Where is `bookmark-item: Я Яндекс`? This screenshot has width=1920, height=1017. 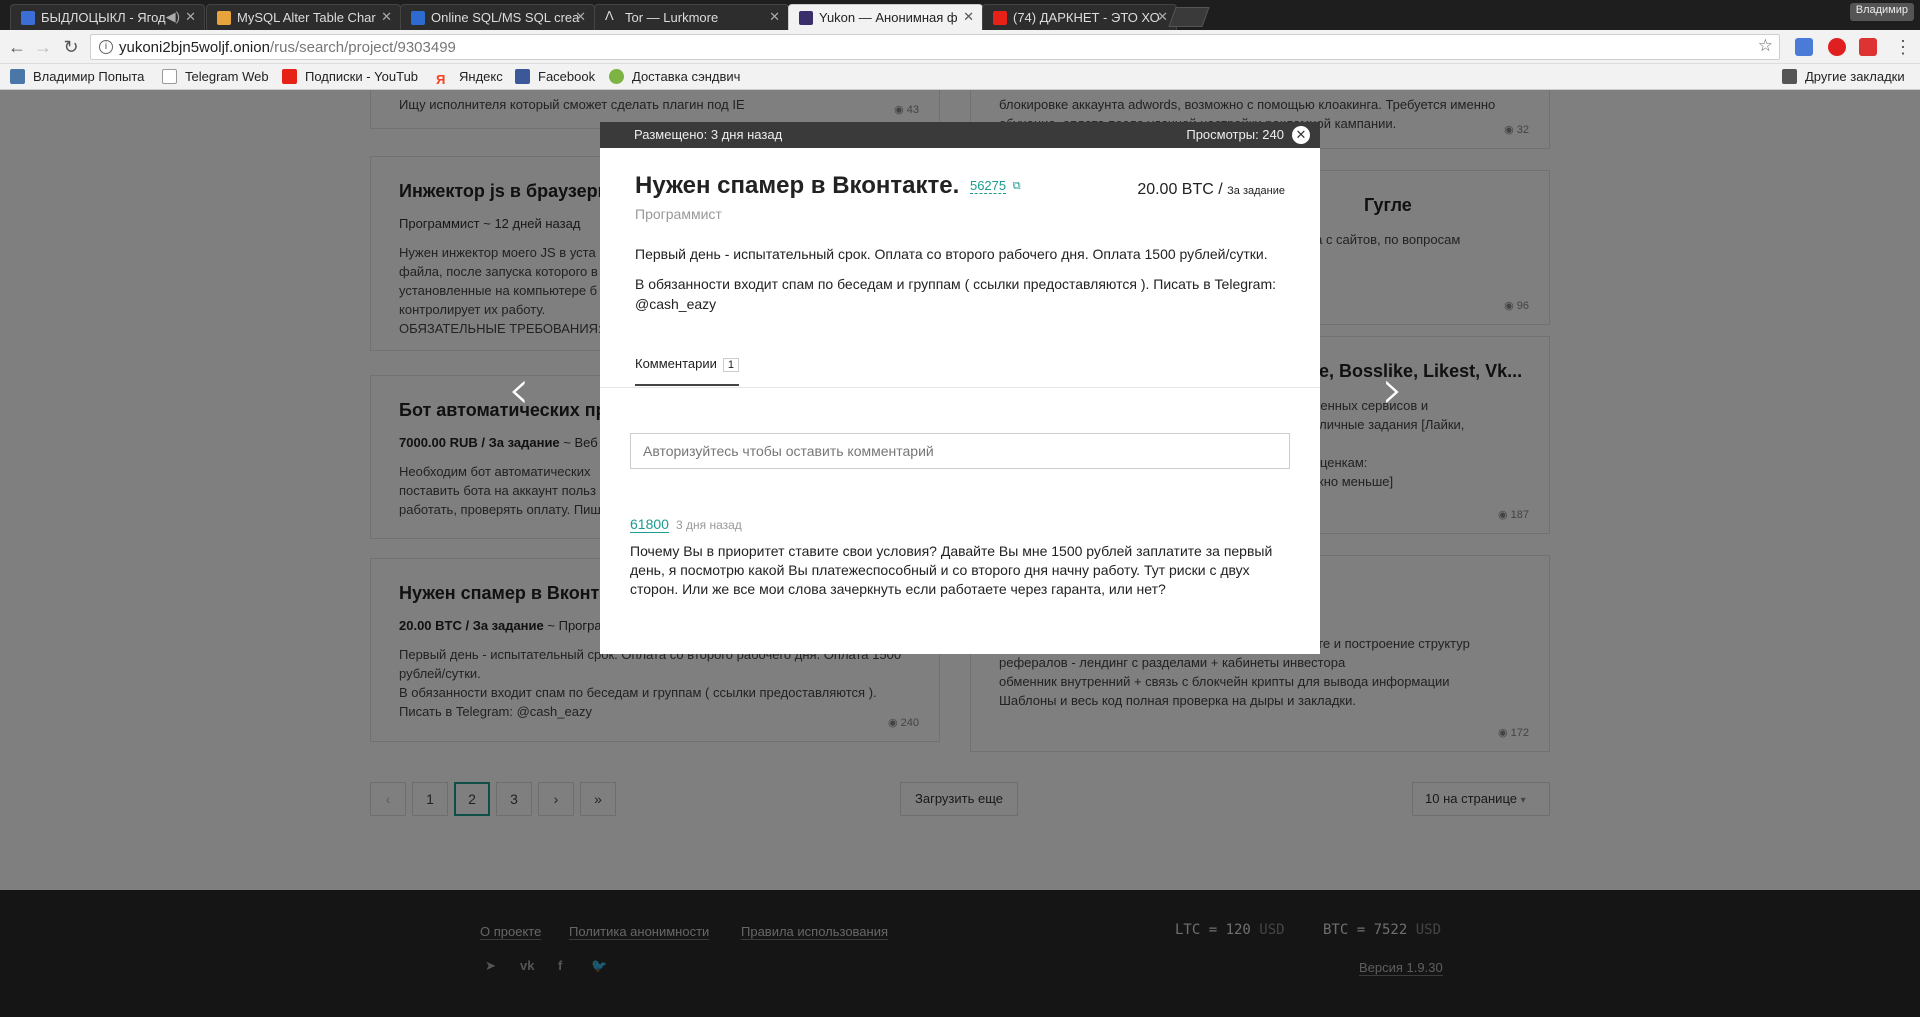
bookmark-item: Я Яндекс is located at coordinates (469, 78).